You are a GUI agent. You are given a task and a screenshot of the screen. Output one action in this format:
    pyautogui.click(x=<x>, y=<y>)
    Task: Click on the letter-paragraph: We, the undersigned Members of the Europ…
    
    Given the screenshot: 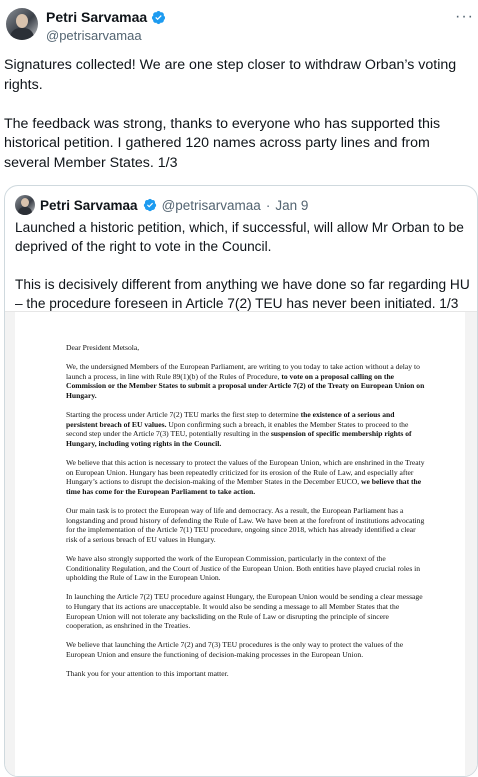 What is the action you would take?
    pyautogui.click(x=246, y=381)
    